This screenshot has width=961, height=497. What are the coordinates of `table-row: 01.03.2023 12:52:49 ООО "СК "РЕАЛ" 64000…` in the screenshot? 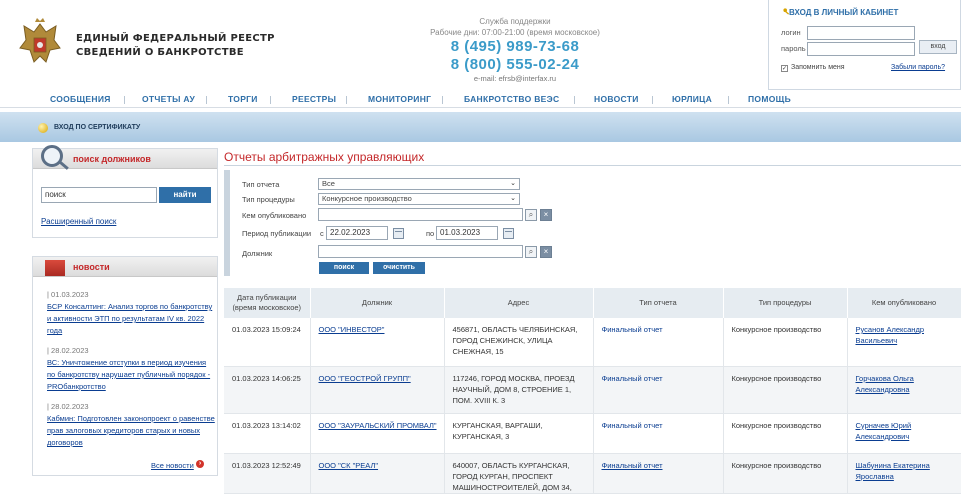 It's located at (592, 473).